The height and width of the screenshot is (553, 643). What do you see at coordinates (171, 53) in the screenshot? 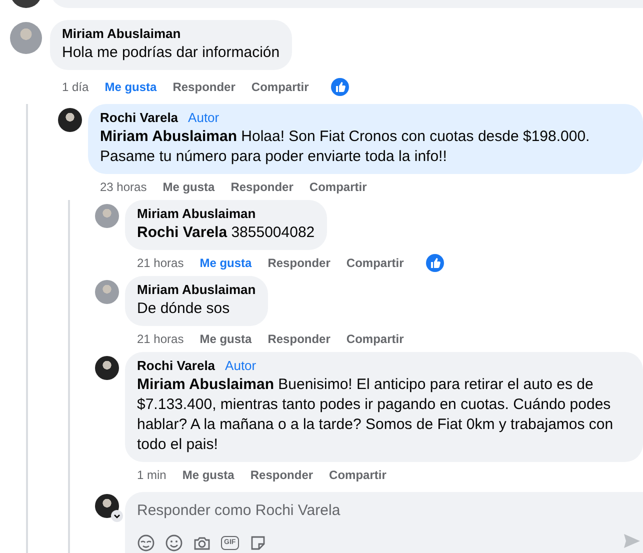
I see `comment-text: Hola me podrías dar información` at bounding box center [171, 53].